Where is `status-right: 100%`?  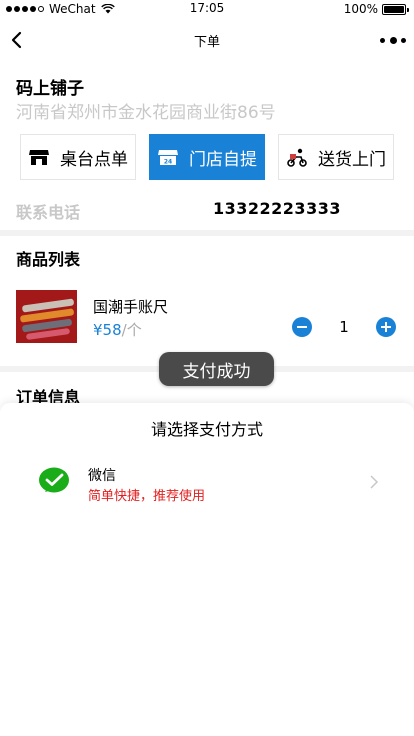 status-right: 100% is located at coordinates (376, 9).